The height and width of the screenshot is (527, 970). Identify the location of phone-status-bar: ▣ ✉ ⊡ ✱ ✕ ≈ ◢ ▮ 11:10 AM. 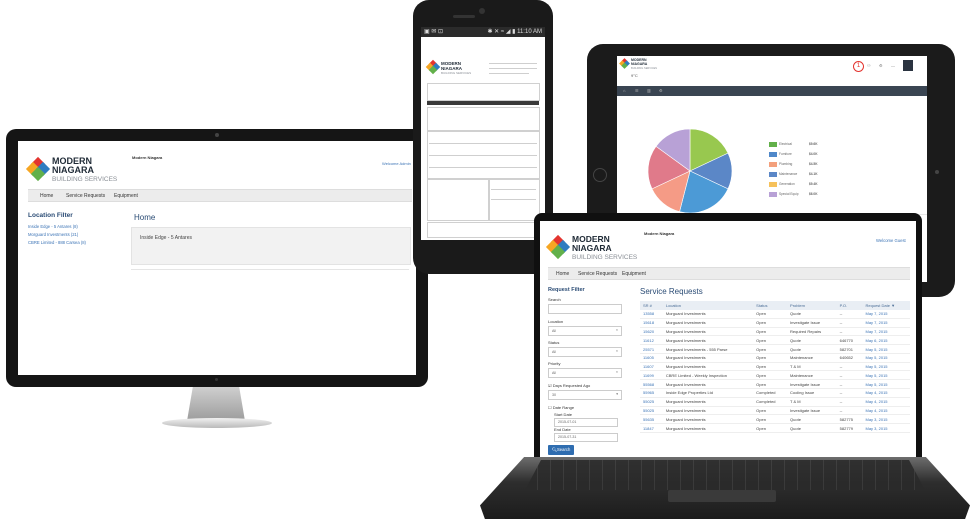
(483, 32).